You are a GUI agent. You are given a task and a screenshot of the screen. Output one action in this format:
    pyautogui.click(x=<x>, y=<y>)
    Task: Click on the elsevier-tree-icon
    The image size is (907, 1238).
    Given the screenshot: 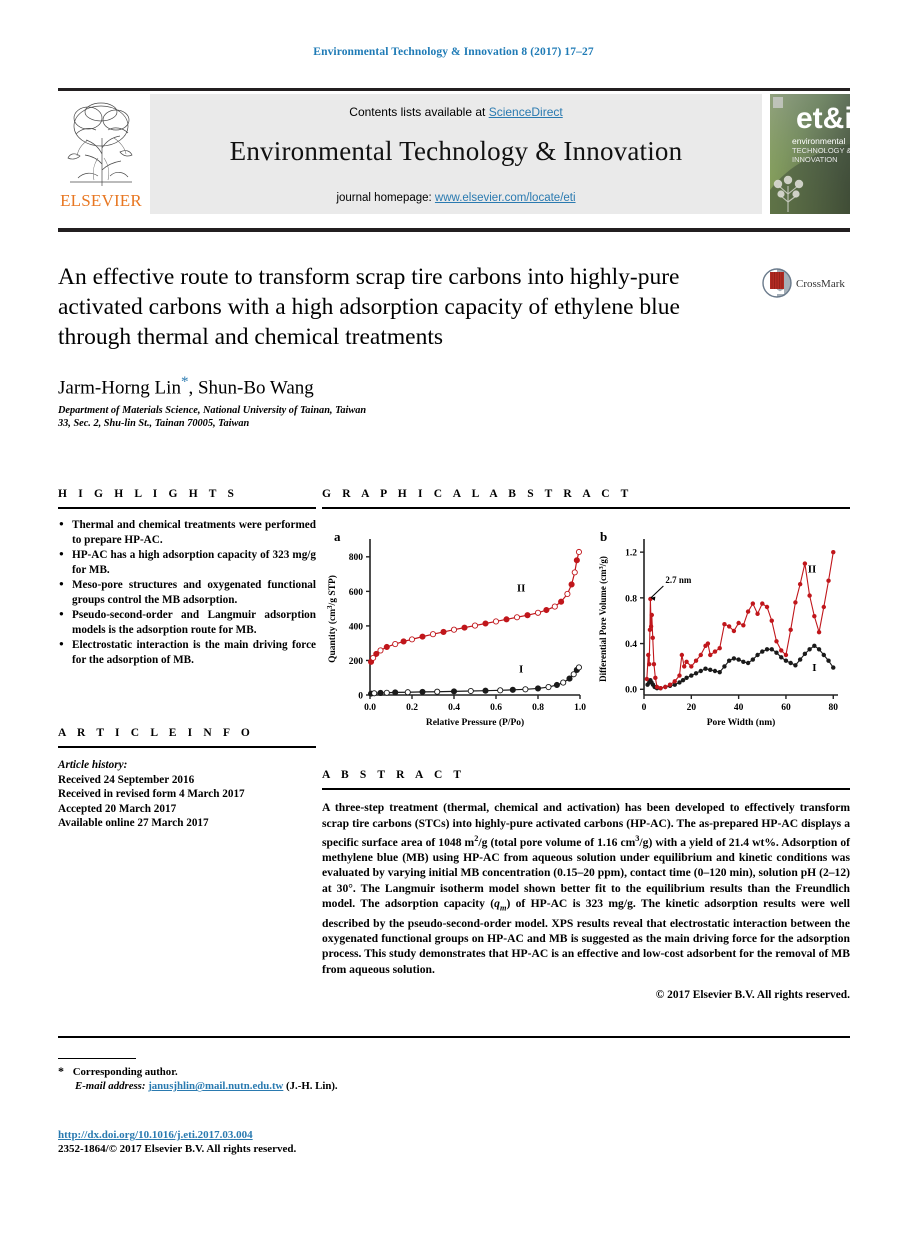 What is the action you would take?
    pyautogui.click(x=101, y=142)
    